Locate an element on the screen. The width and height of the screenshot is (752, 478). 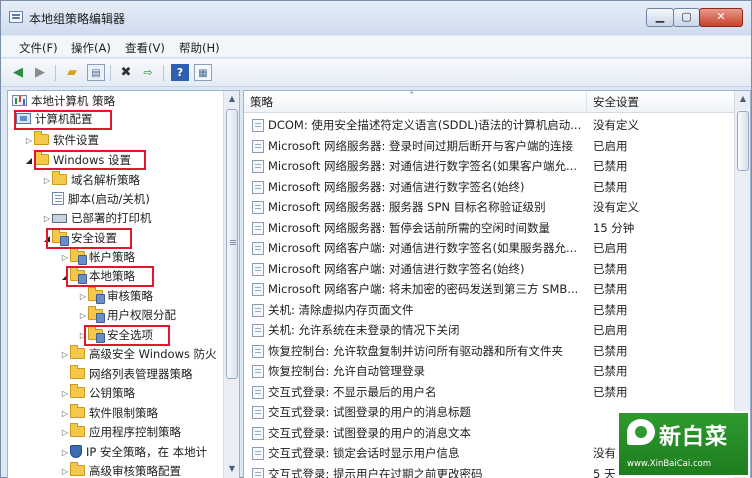
tree-node-network-list: 网络列表管理器策略 is located at coordinates (126, 374).